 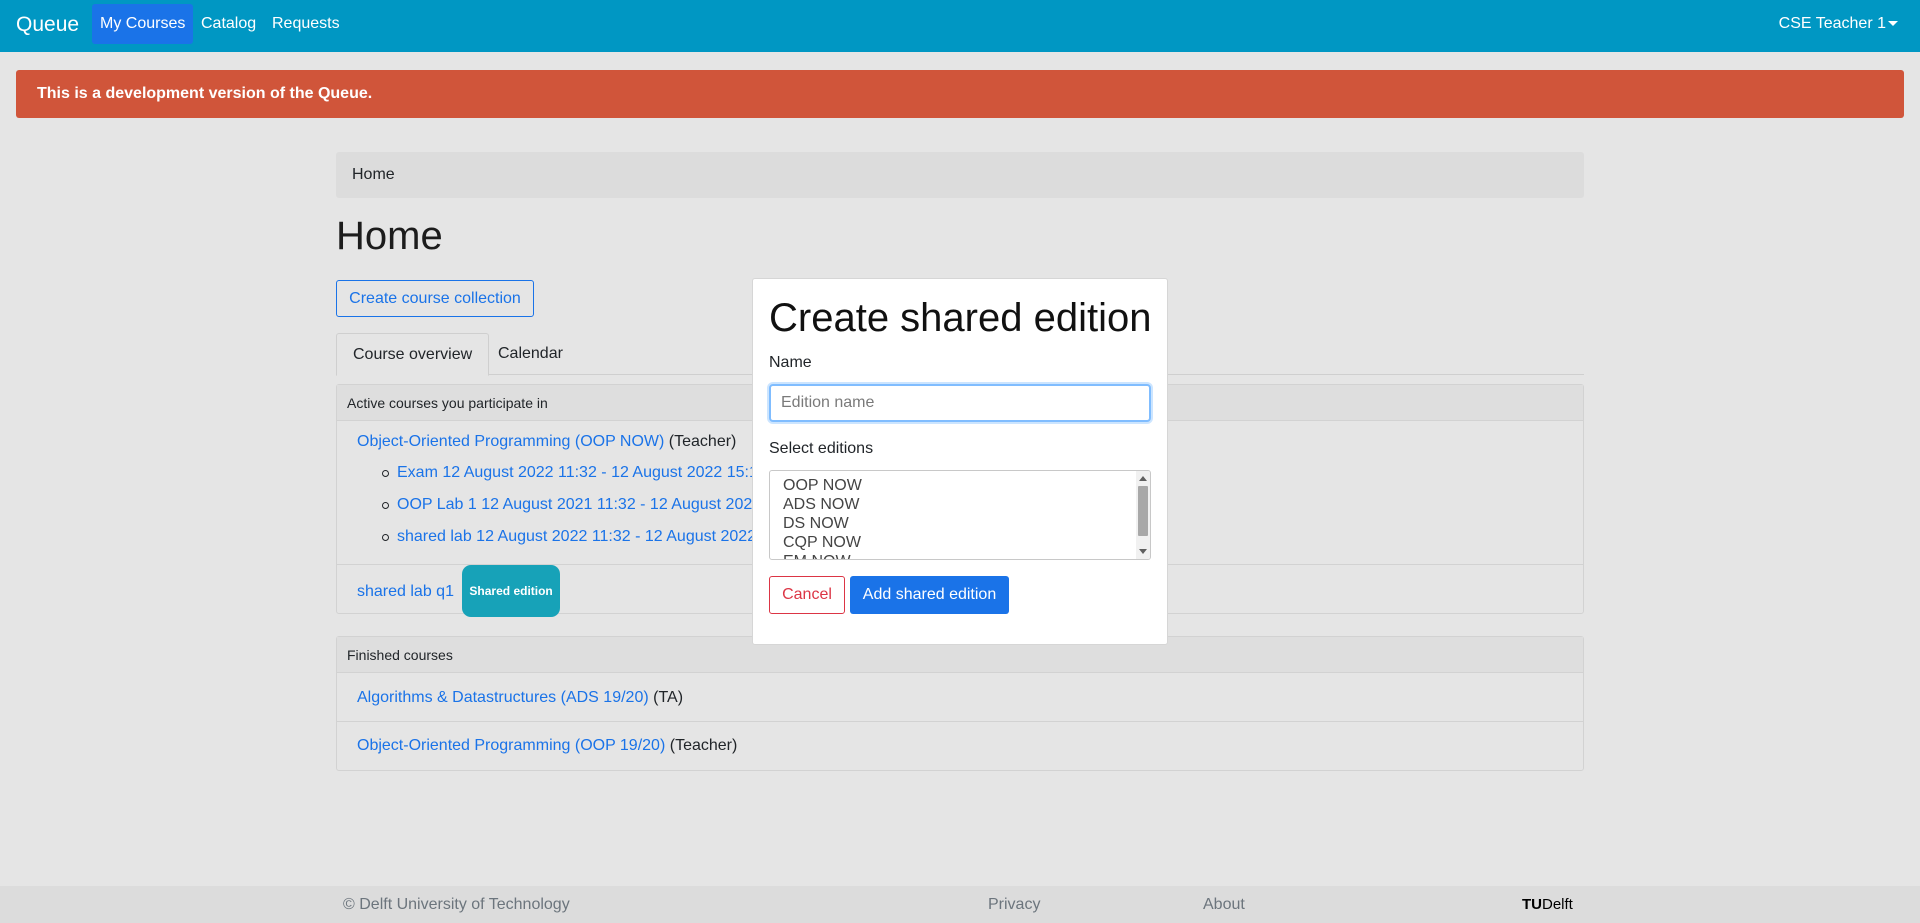 I want to click on modal-title: Create shared edition, so click(x=960, y=318).